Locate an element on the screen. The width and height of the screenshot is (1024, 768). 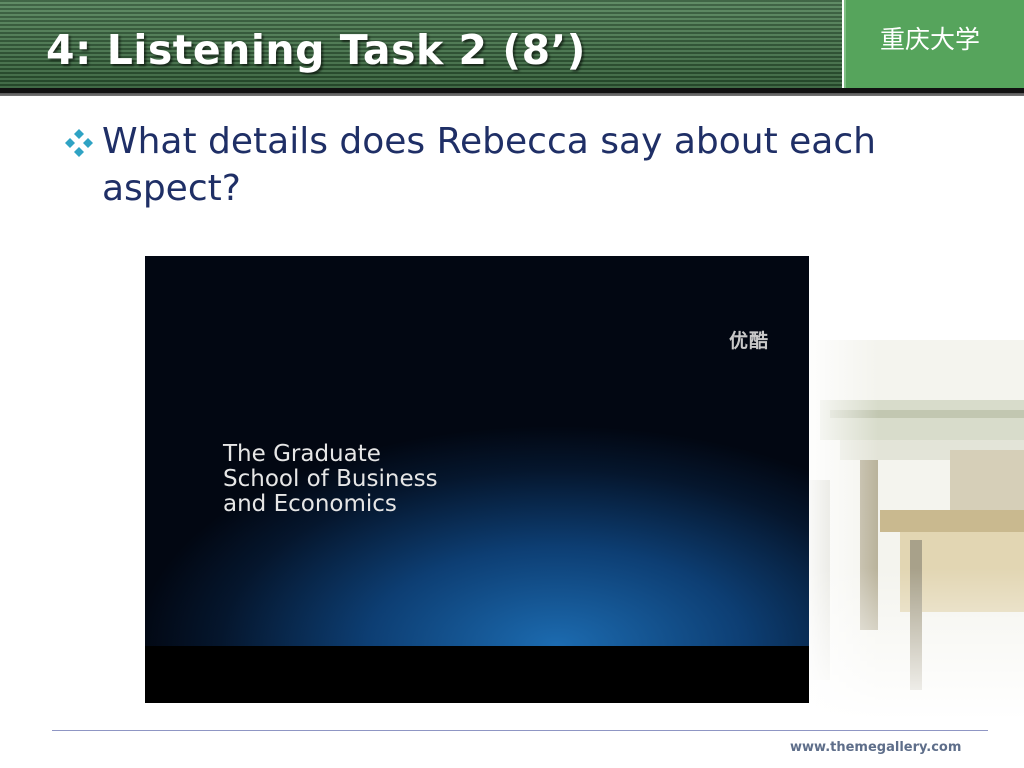
slide-title: 4: Listening Task 2 (8’) is located at coordinates (316, 50).